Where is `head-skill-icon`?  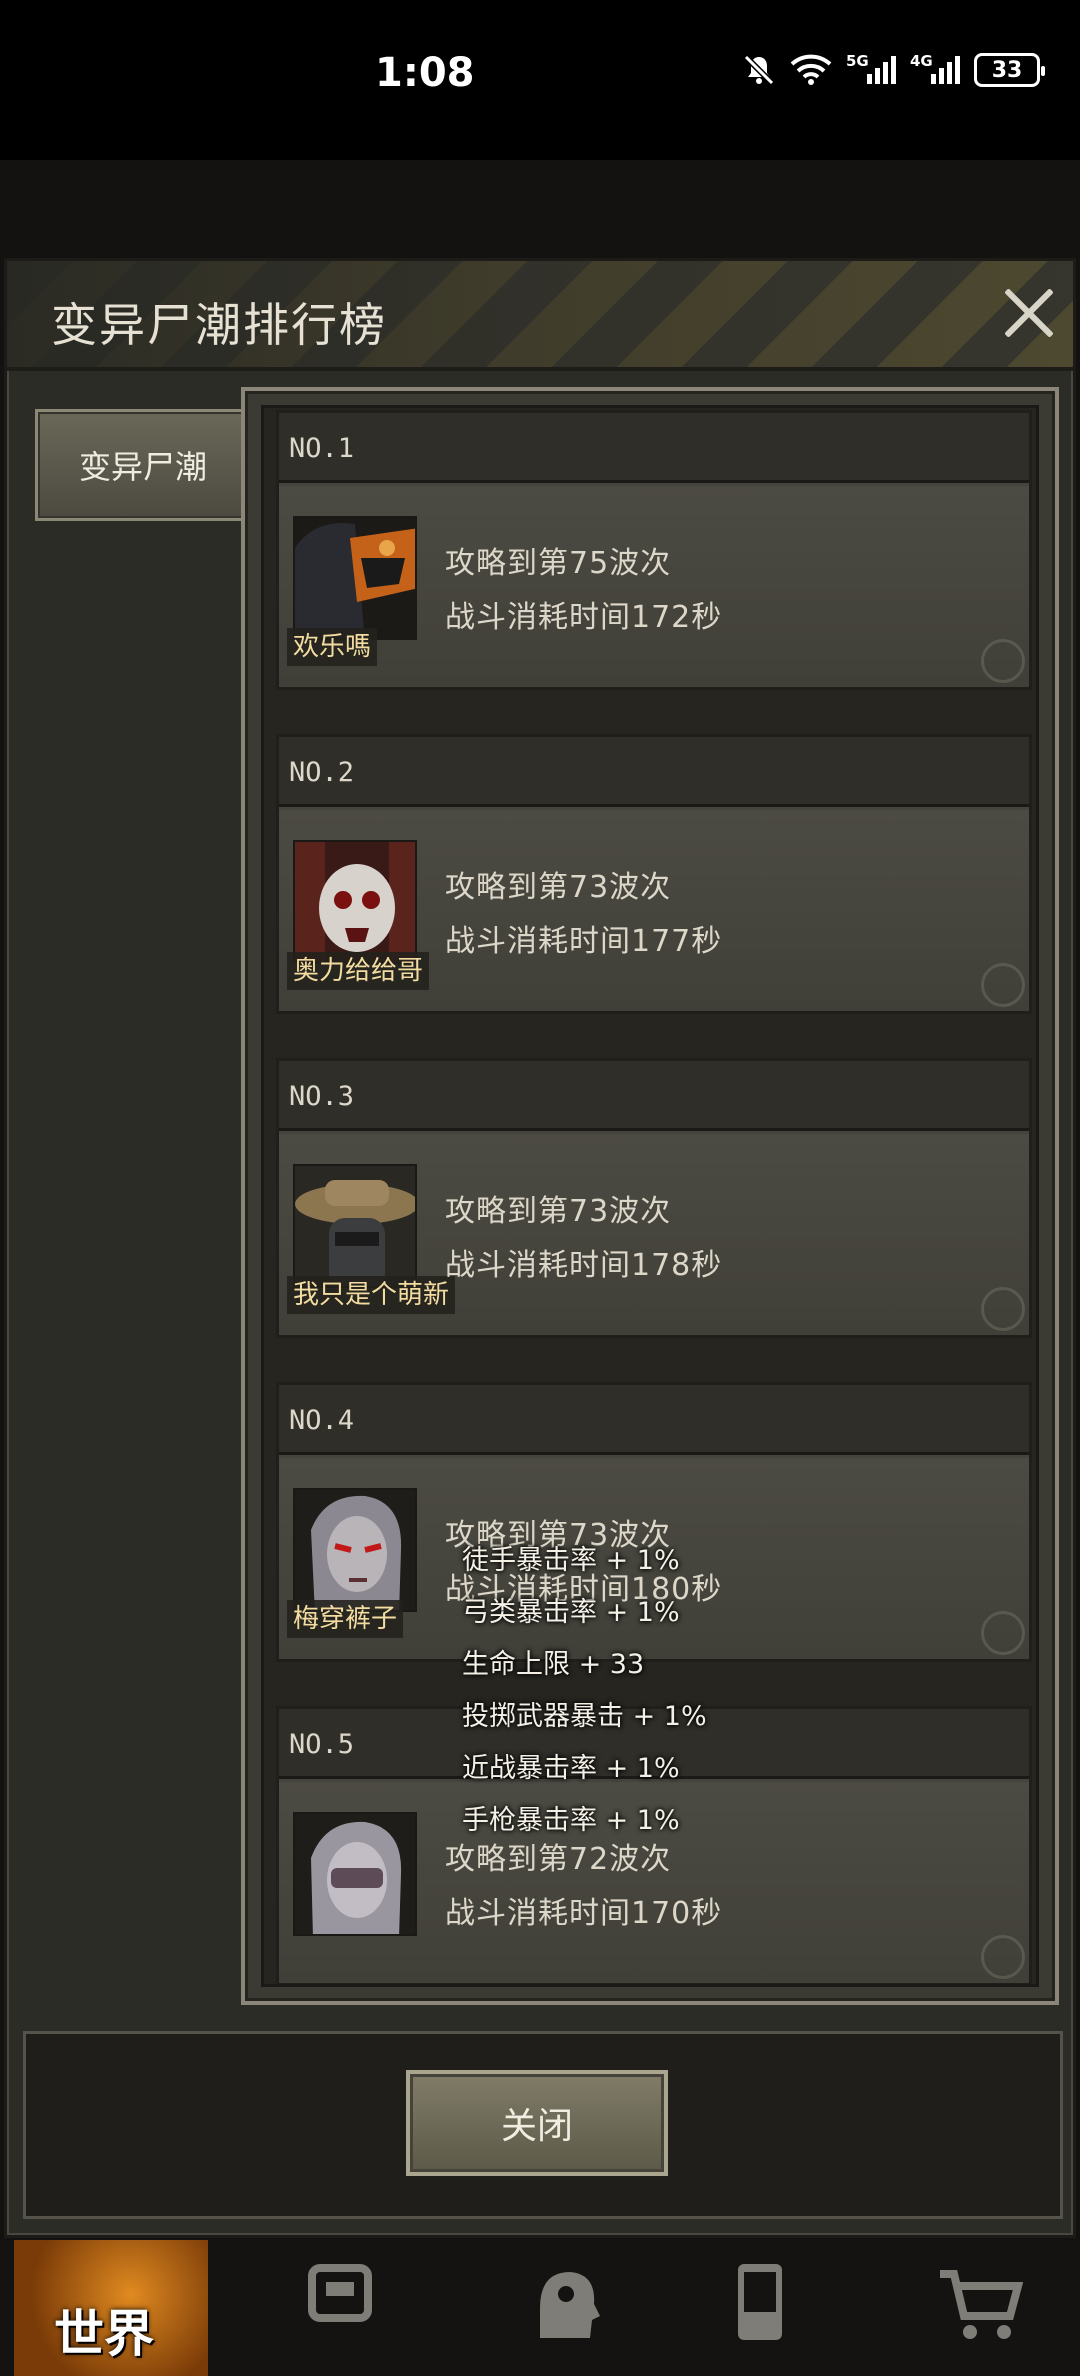
head-skill-icon is located at coordinates (570, 2305).